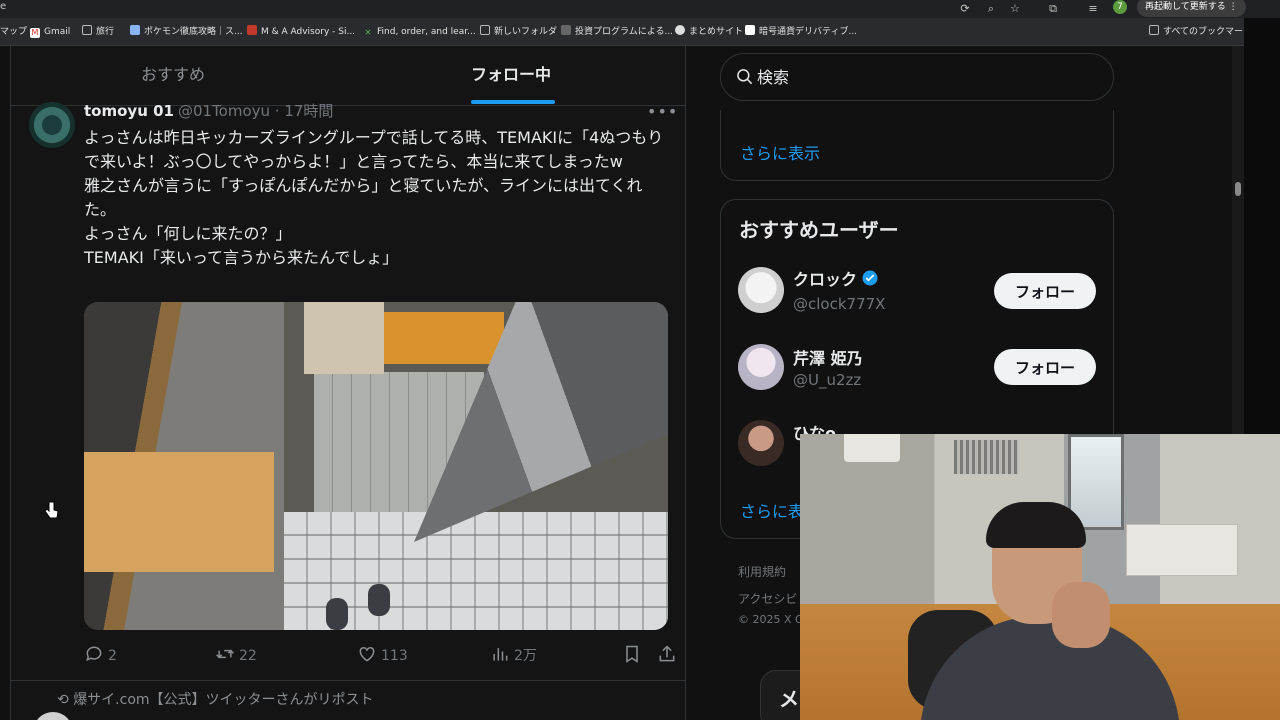  I want to click on more-options-icon: •••, so click(662, 111).